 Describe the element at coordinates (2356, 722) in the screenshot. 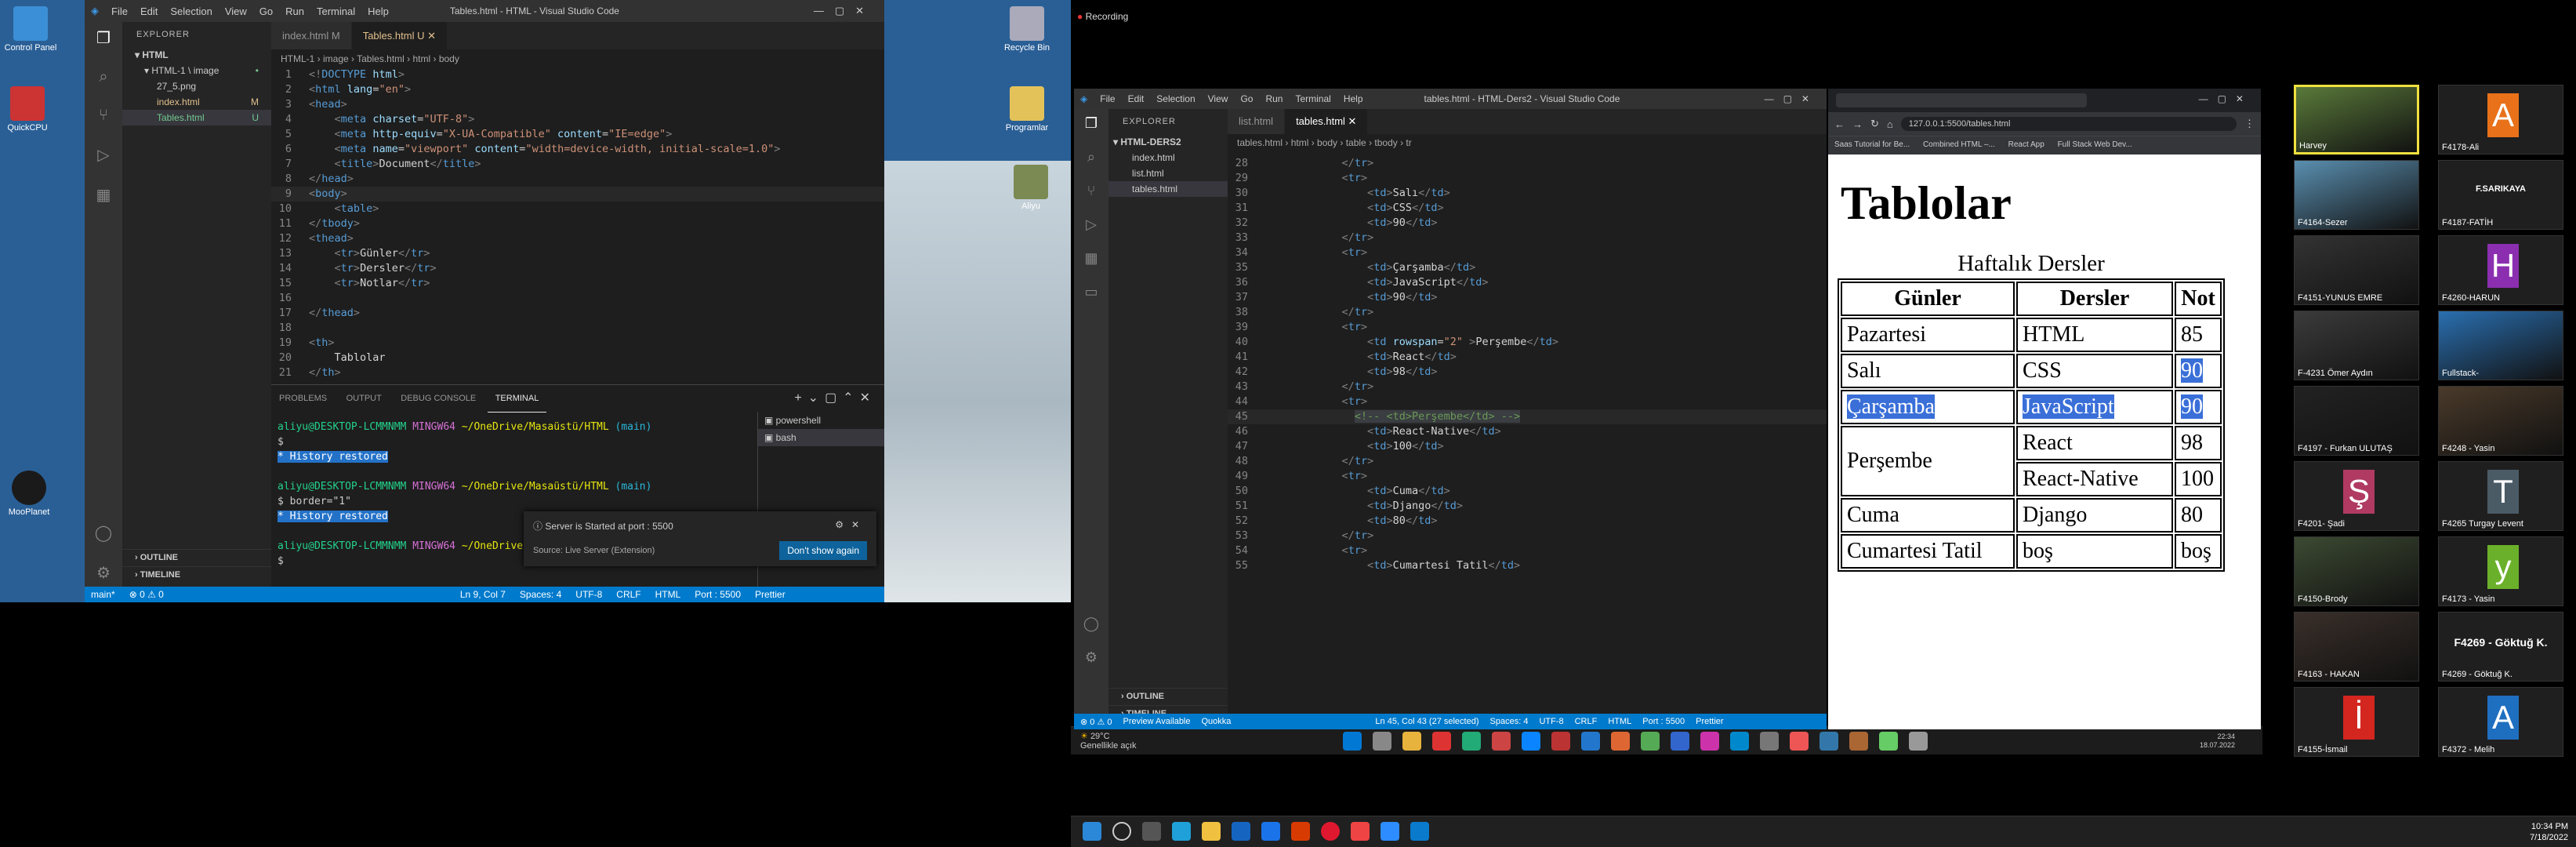

I see `participant-tile: İ F4155-İsmail` at that location.